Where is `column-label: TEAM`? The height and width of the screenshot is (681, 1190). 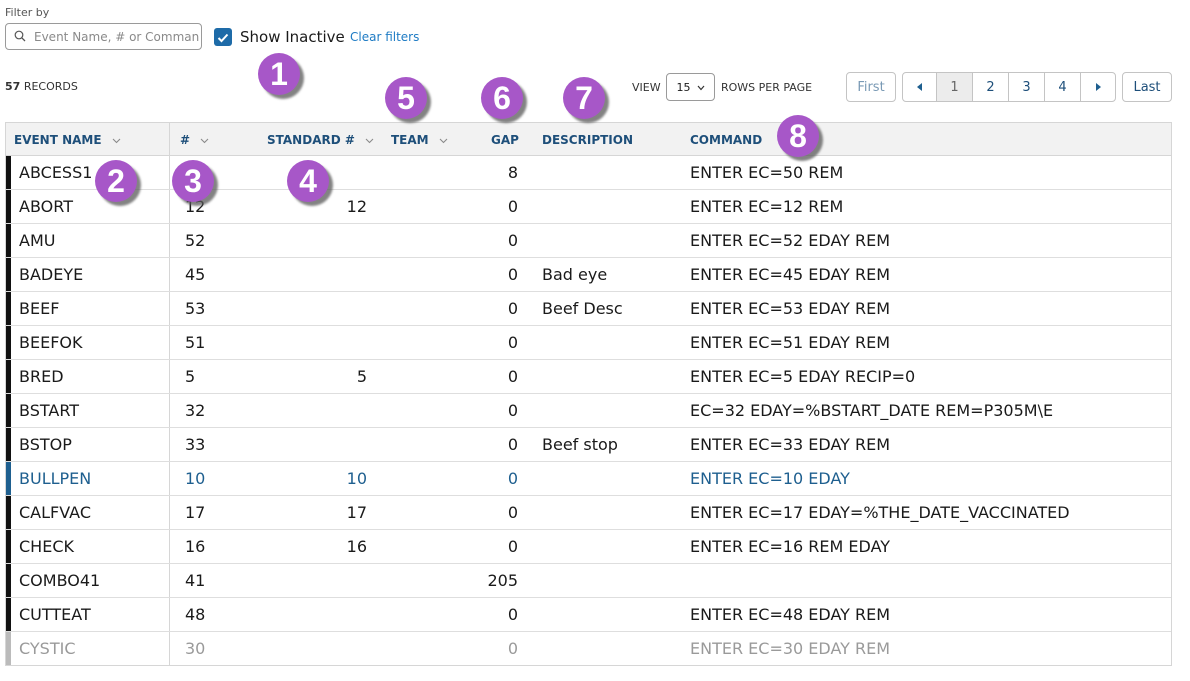 column-label: TEAM is located at coordinates (410, 140).